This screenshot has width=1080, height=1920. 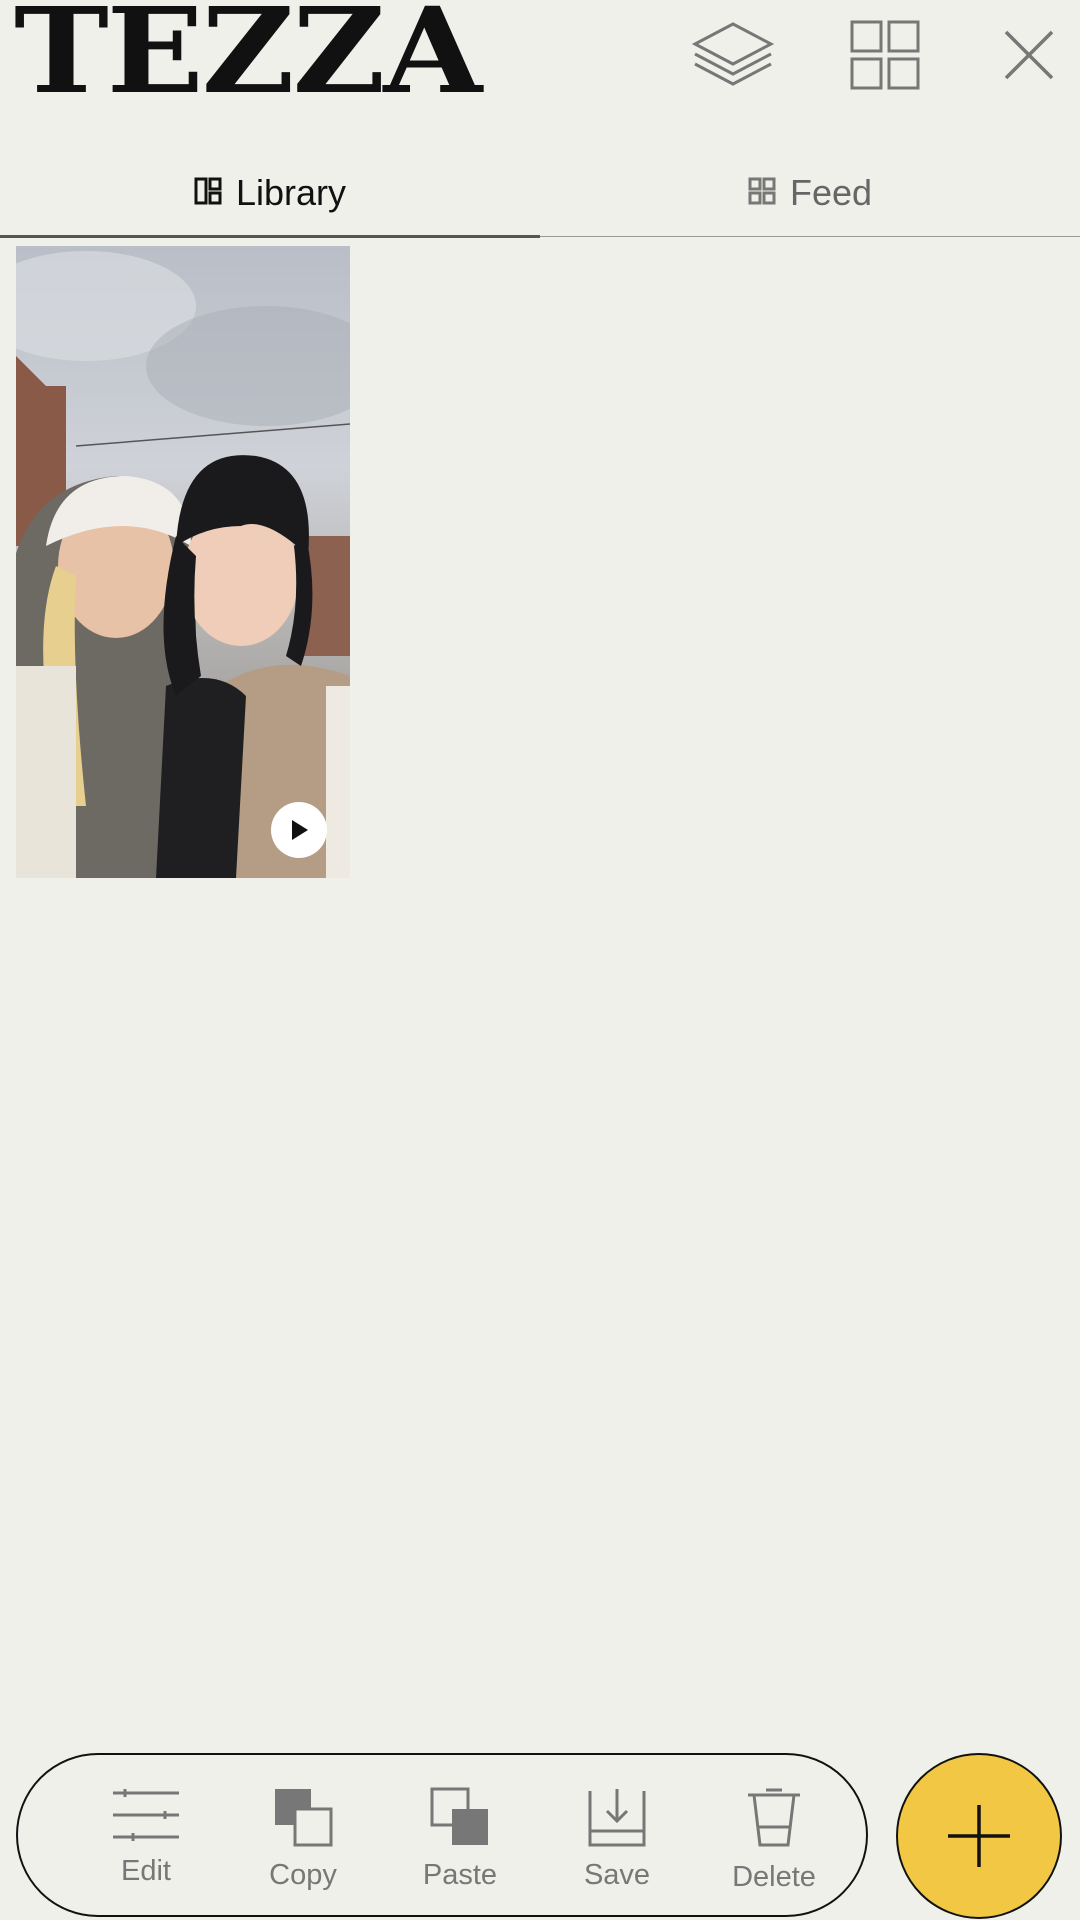 I want to click on save-label: Save, so click(x=617, y=1875).